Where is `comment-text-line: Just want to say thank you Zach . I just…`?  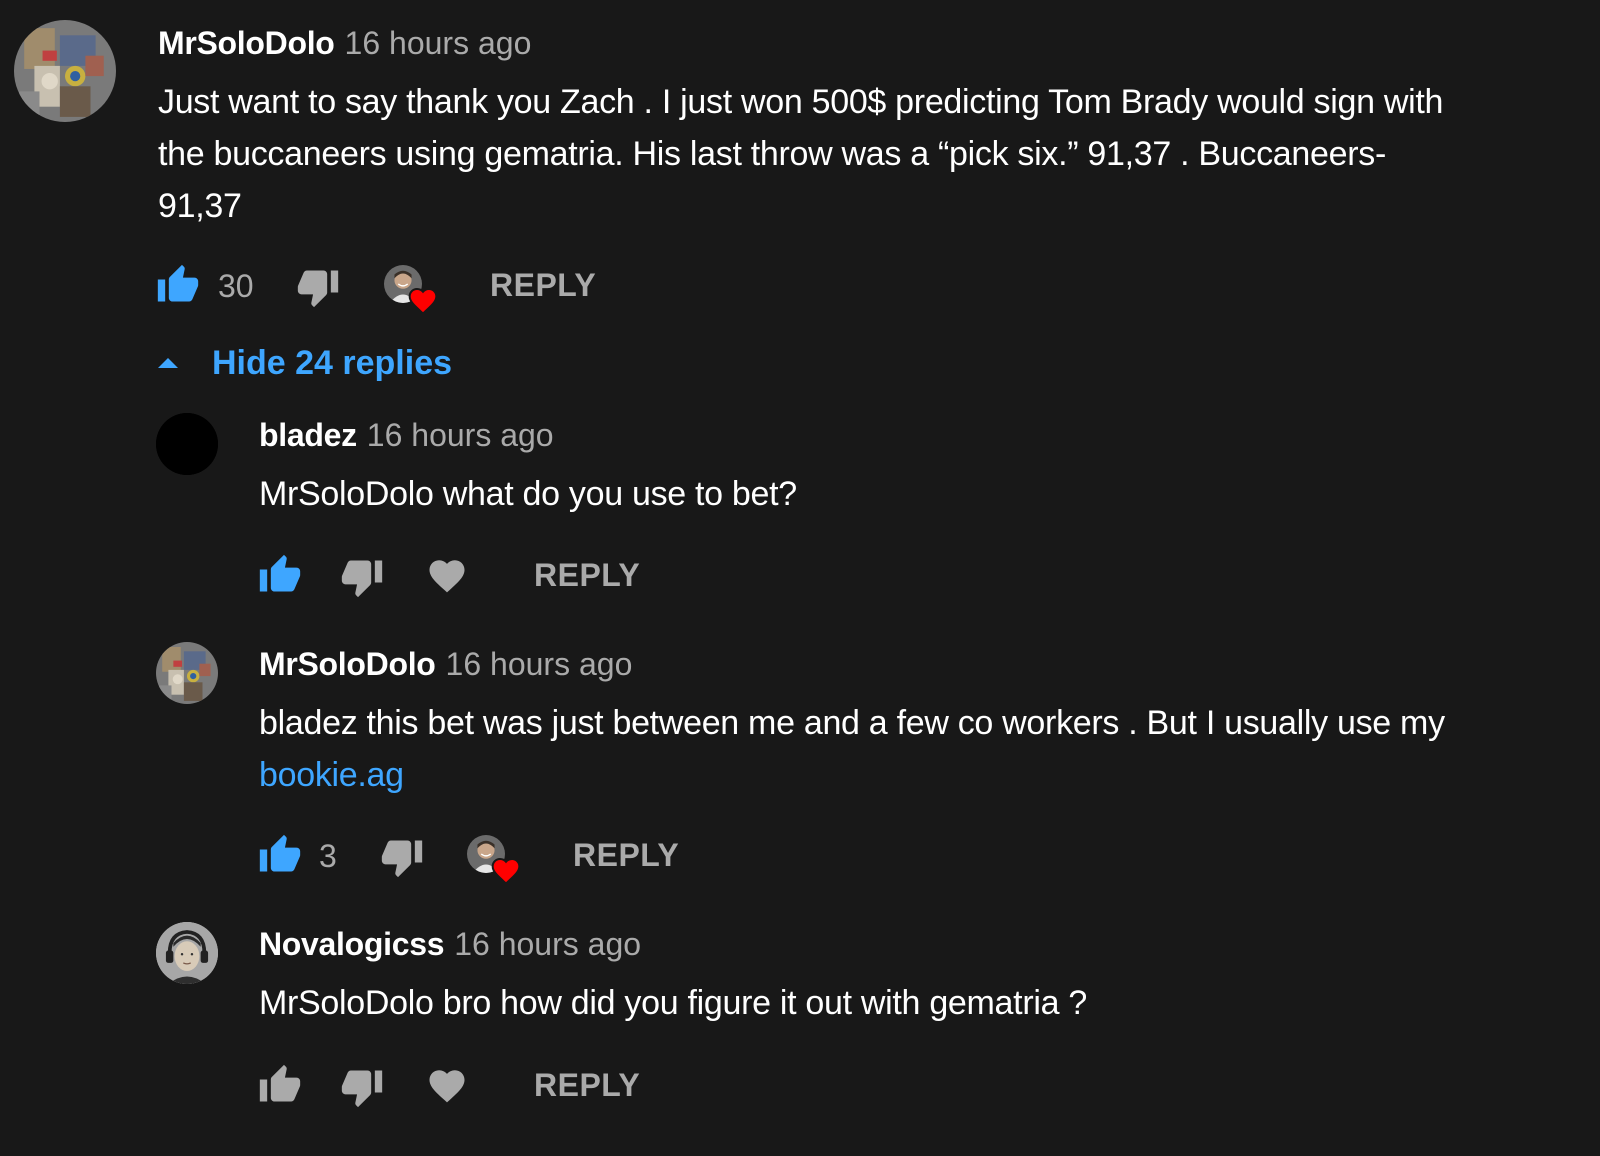 comment-text-line: Just want to say thank you Zach . I just… is located at coordinates (801, 102).